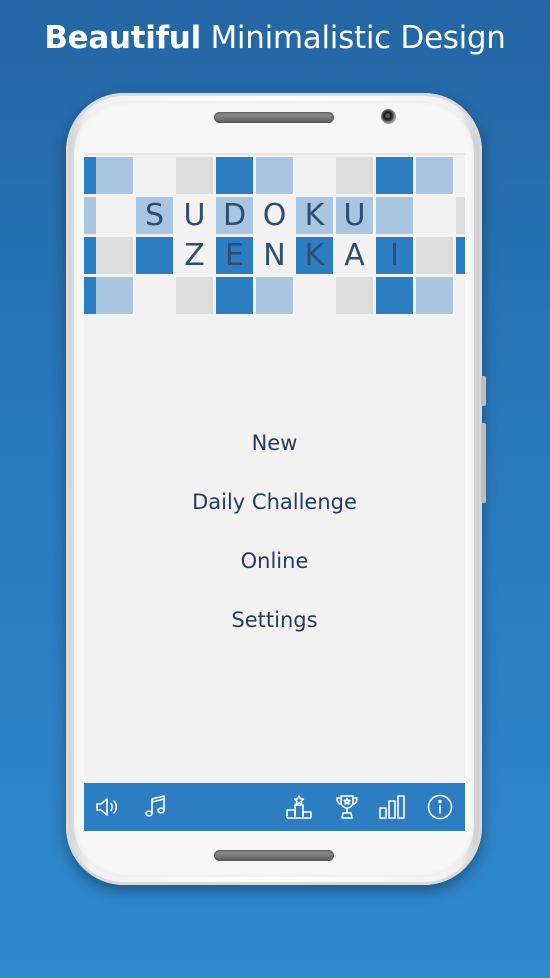 The height and width of the screenshot is (978, 550). I want to click on menu-new: New, so click(274, 443).